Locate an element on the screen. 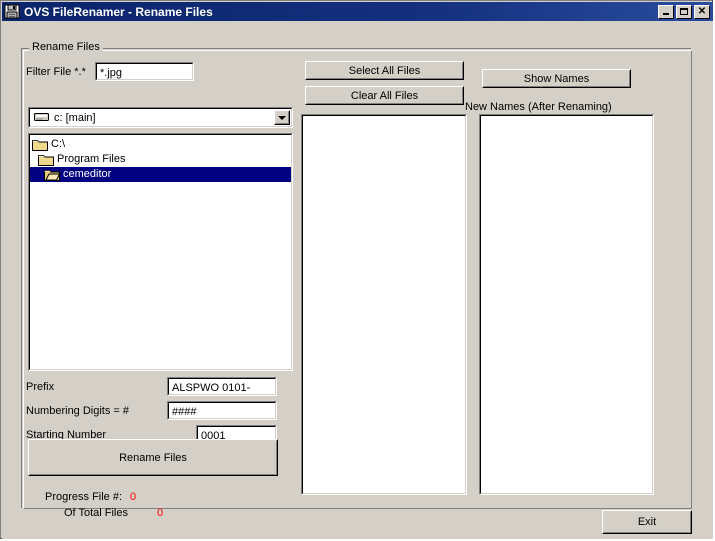 Image resolution: width=715 pixels, height=541 pixels. progress-file-label: Progress File #: is located at coordinates (84, 497).